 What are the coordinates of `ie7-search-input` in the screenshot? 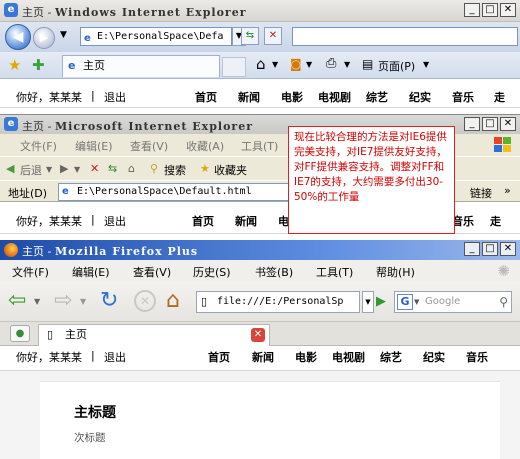 It's located at (405, 36).